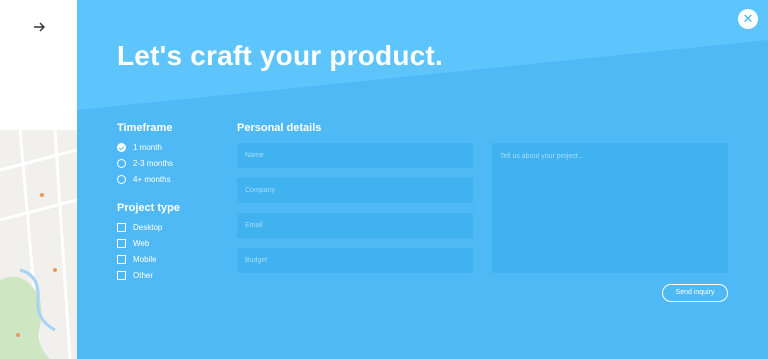 The height and width of the screenshot is (359, 768). What do you see at coordinates (280, 55) in the screenshot?
I see `page-title: Let's craft your product.` at bounding box center [280, 55].